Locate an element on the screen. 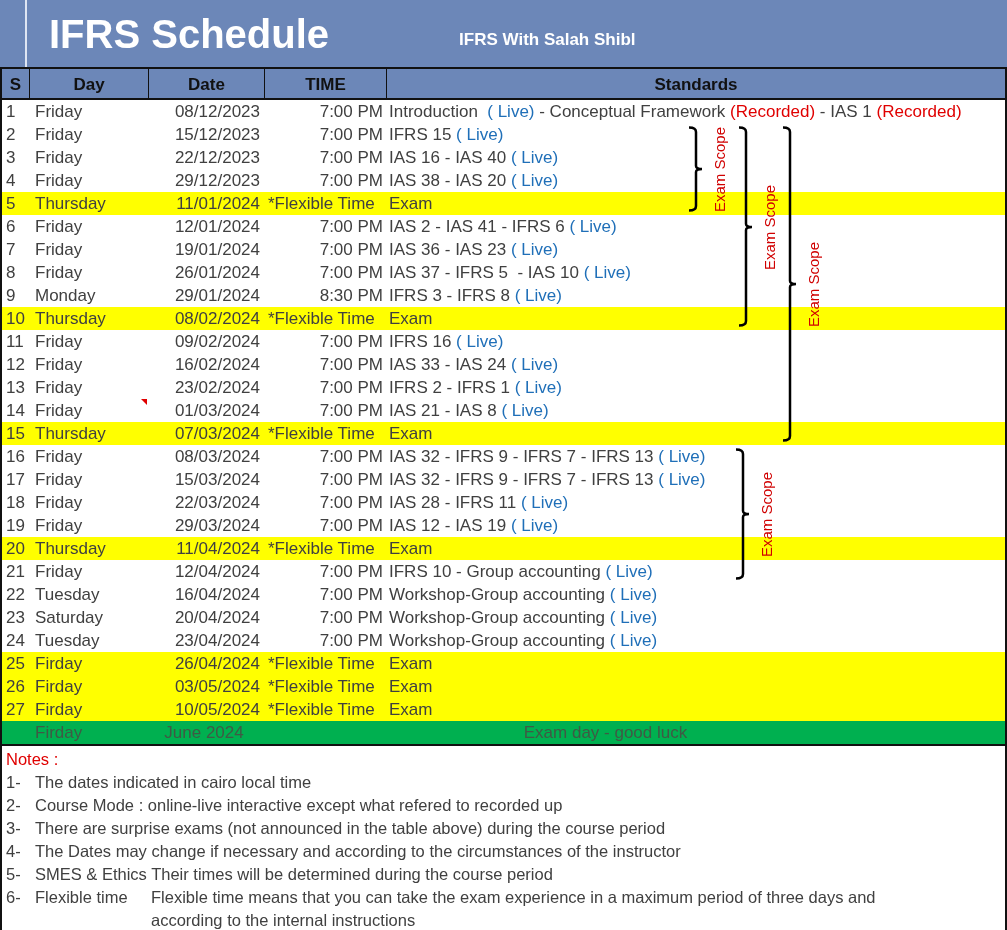  note-number: 4- is located at coordinates (14, 851).